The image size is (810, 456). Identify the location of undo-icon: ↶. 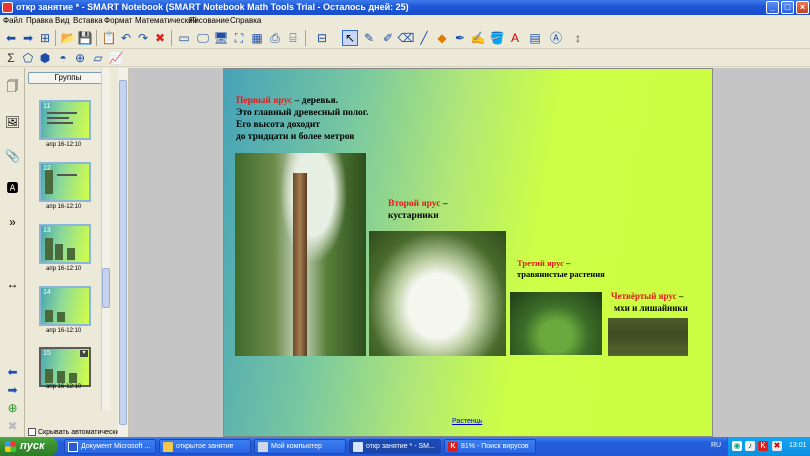
(126, 38).